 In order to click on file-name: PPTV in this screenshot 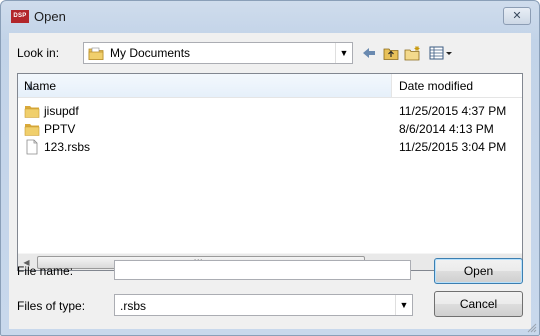, I will do `click(60, 129)`.